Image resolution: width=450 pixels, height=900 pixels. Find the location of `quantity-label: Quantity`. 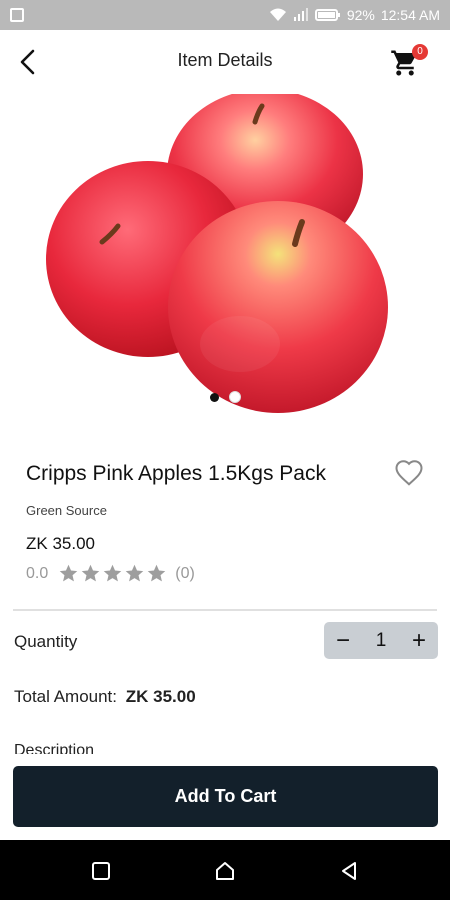

quantity-label: Quantity is located at coordinates (46, 641).